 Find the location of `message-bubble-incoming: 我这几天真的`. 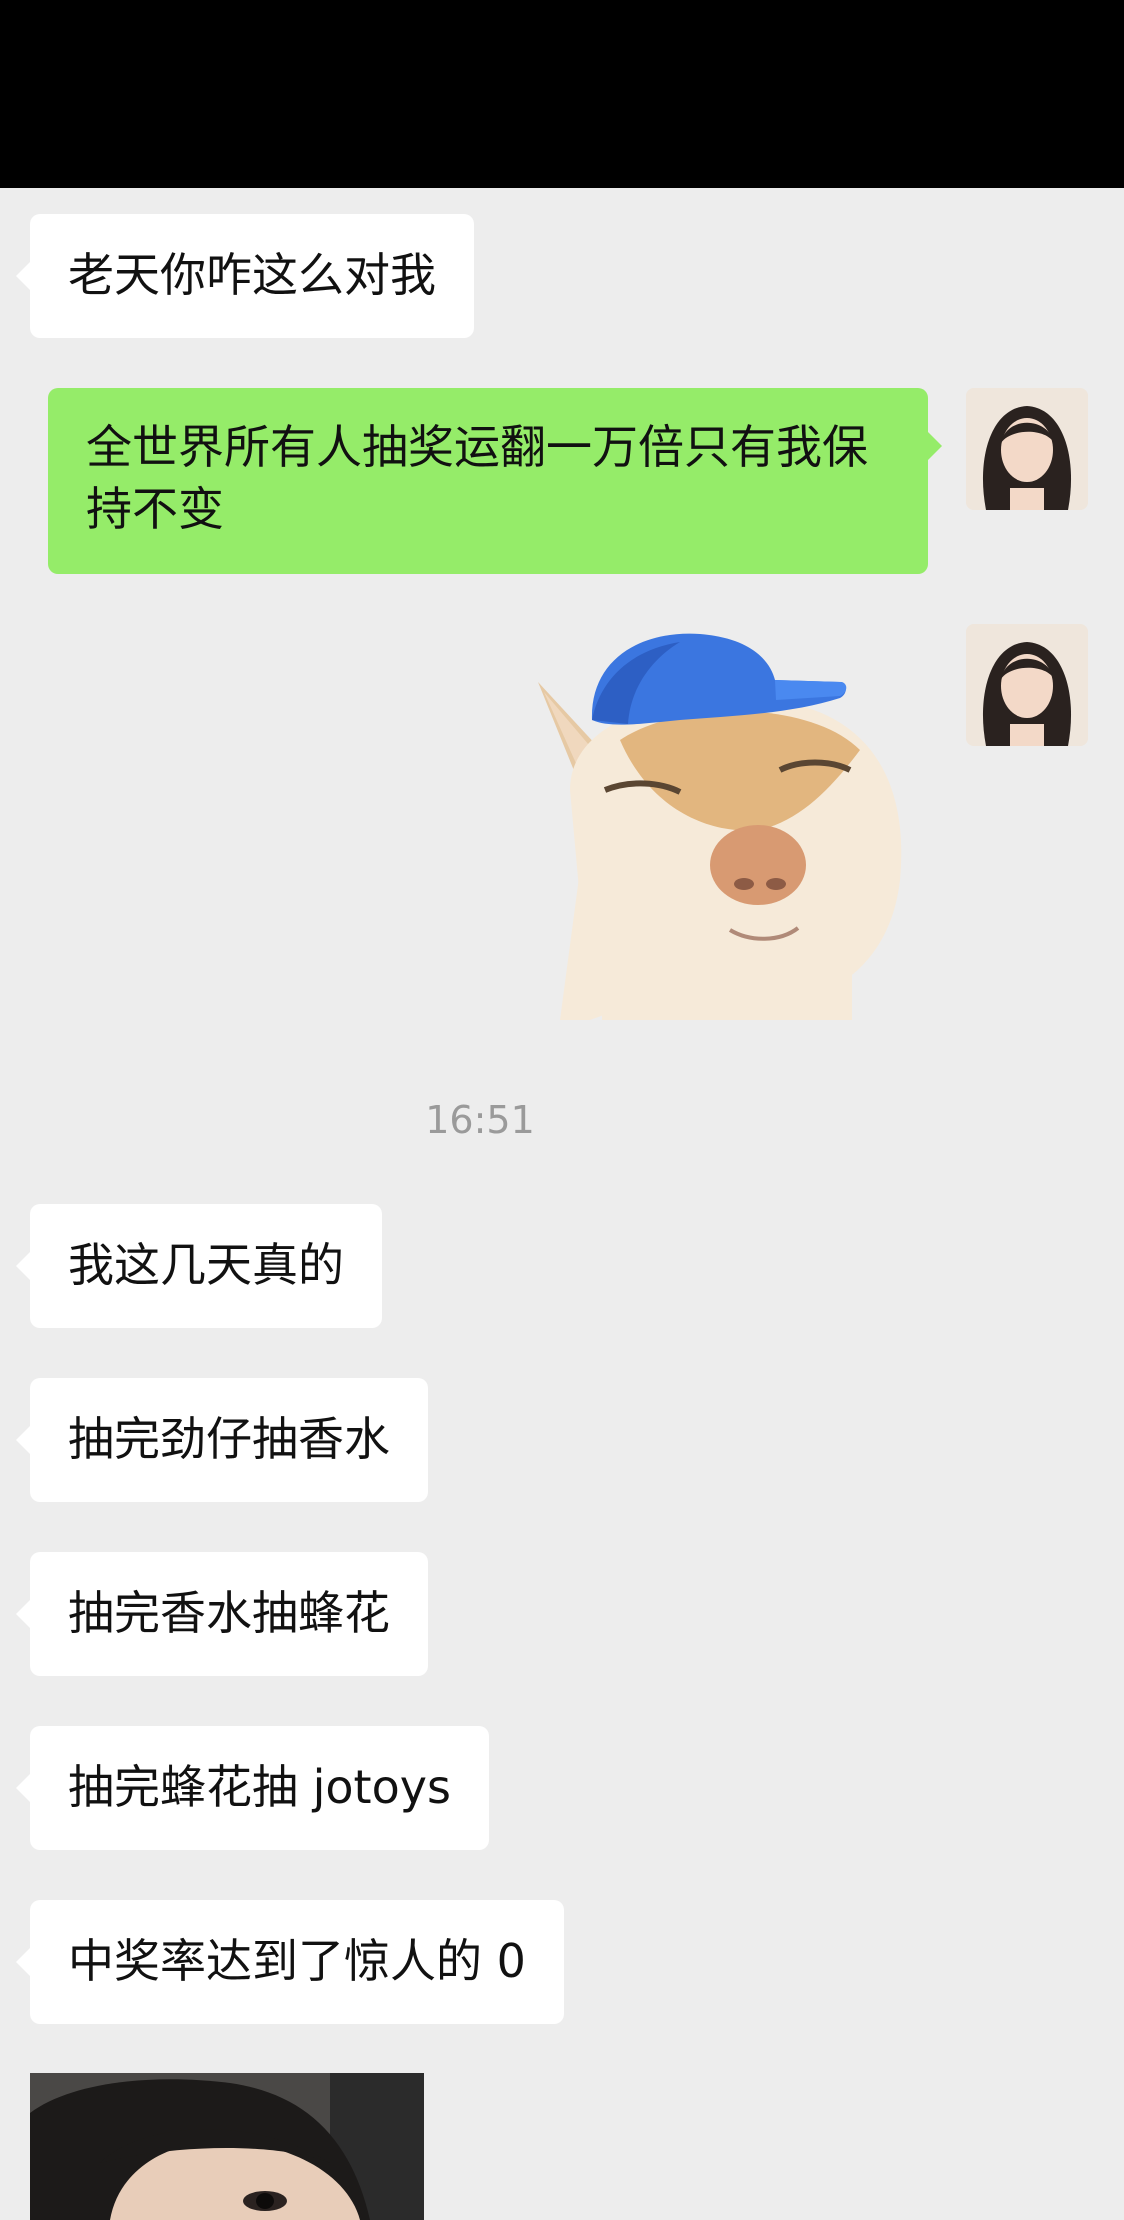

message-bubble-incoming: 我这几天真的 is located at coordinates (199, 1266).